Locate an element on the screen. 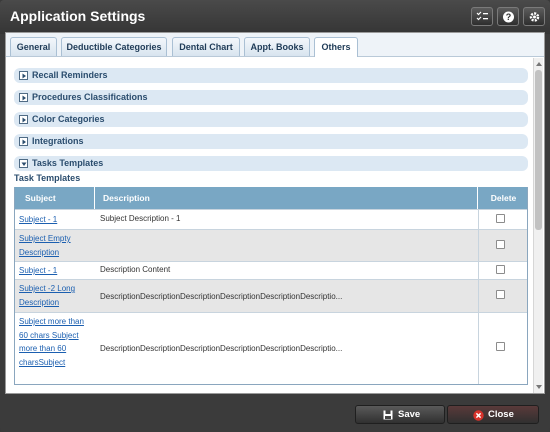 The height and width of the screenshot is (432, 550). checklist-button is located at coordinates (482, 16).